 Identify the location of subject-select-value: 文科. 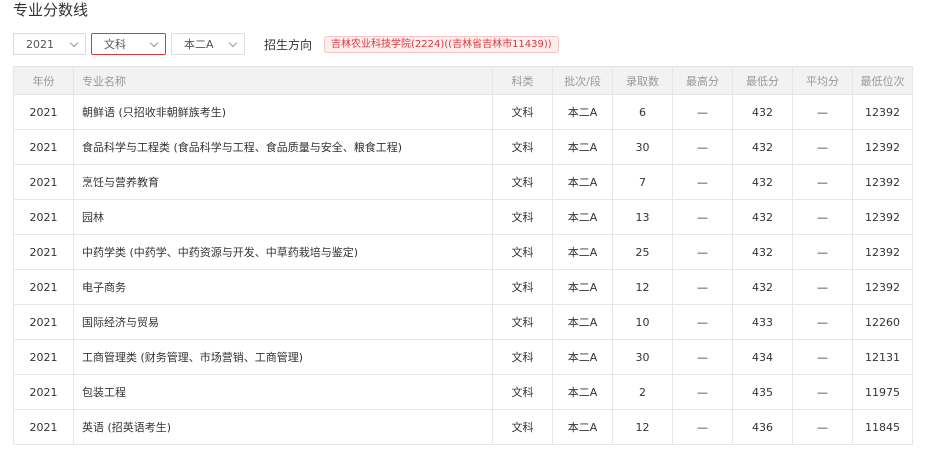
(115, 44).